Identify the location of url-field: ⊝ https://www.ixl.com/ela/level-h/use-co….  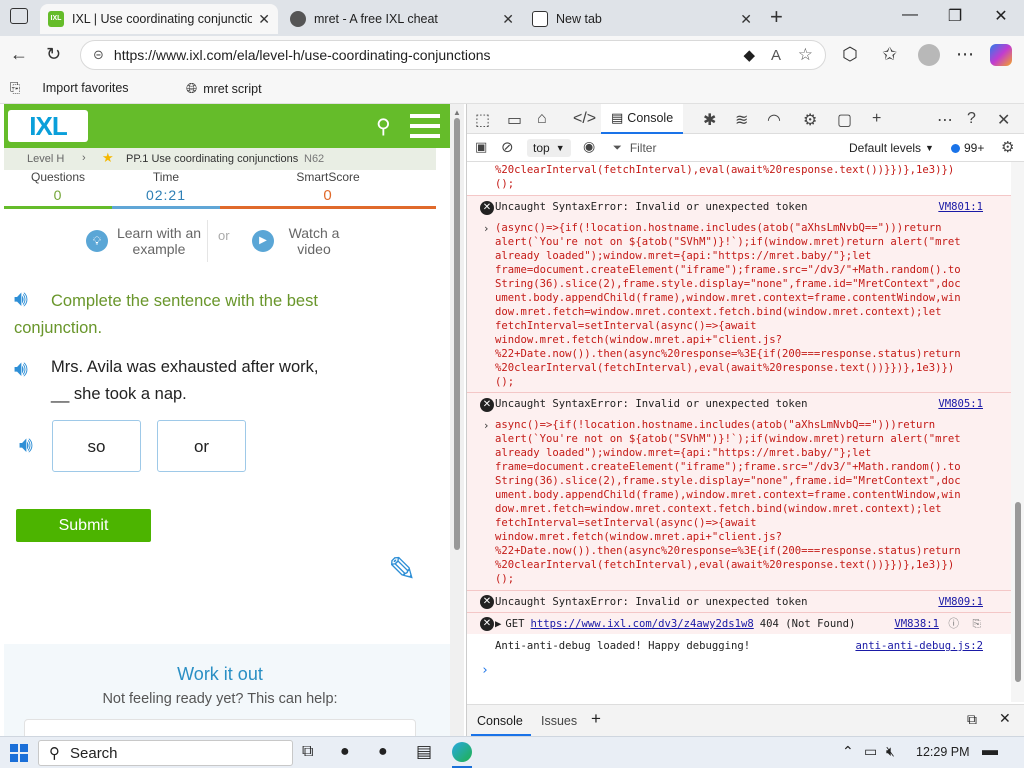
(453, 55).